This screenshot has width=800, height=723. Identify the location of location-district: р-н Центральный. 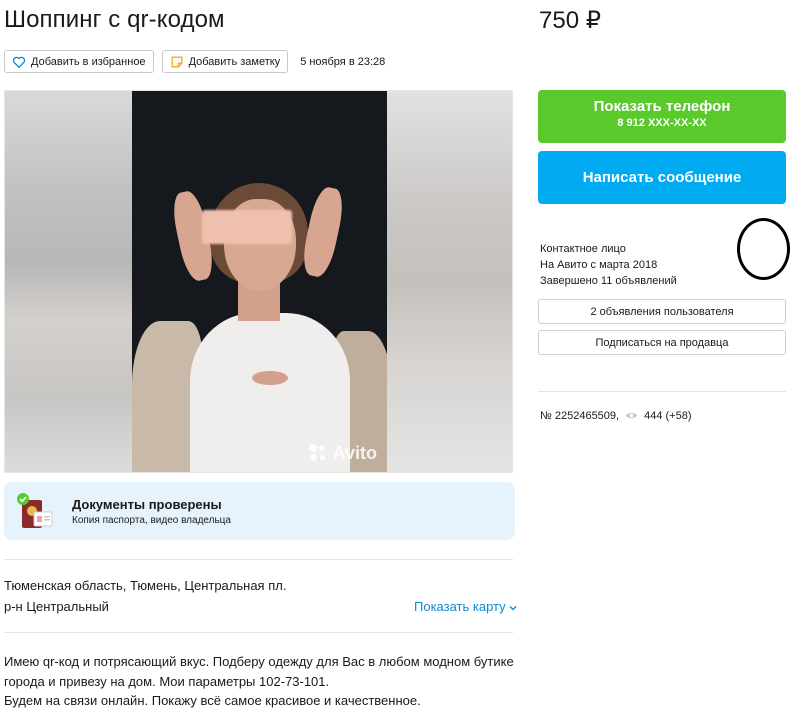
(56, 606).